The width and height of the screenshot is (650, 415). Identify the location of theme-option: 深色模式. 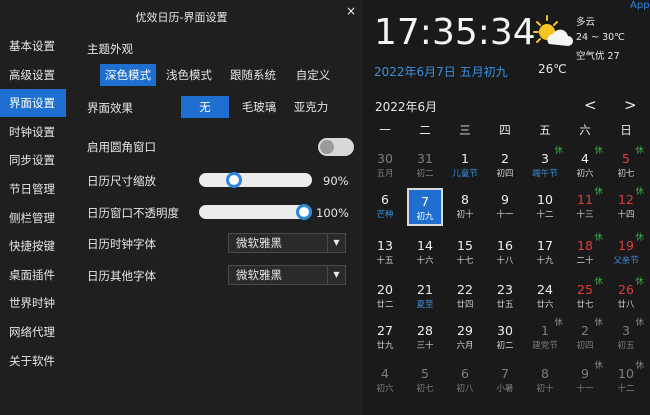
(128, 75).